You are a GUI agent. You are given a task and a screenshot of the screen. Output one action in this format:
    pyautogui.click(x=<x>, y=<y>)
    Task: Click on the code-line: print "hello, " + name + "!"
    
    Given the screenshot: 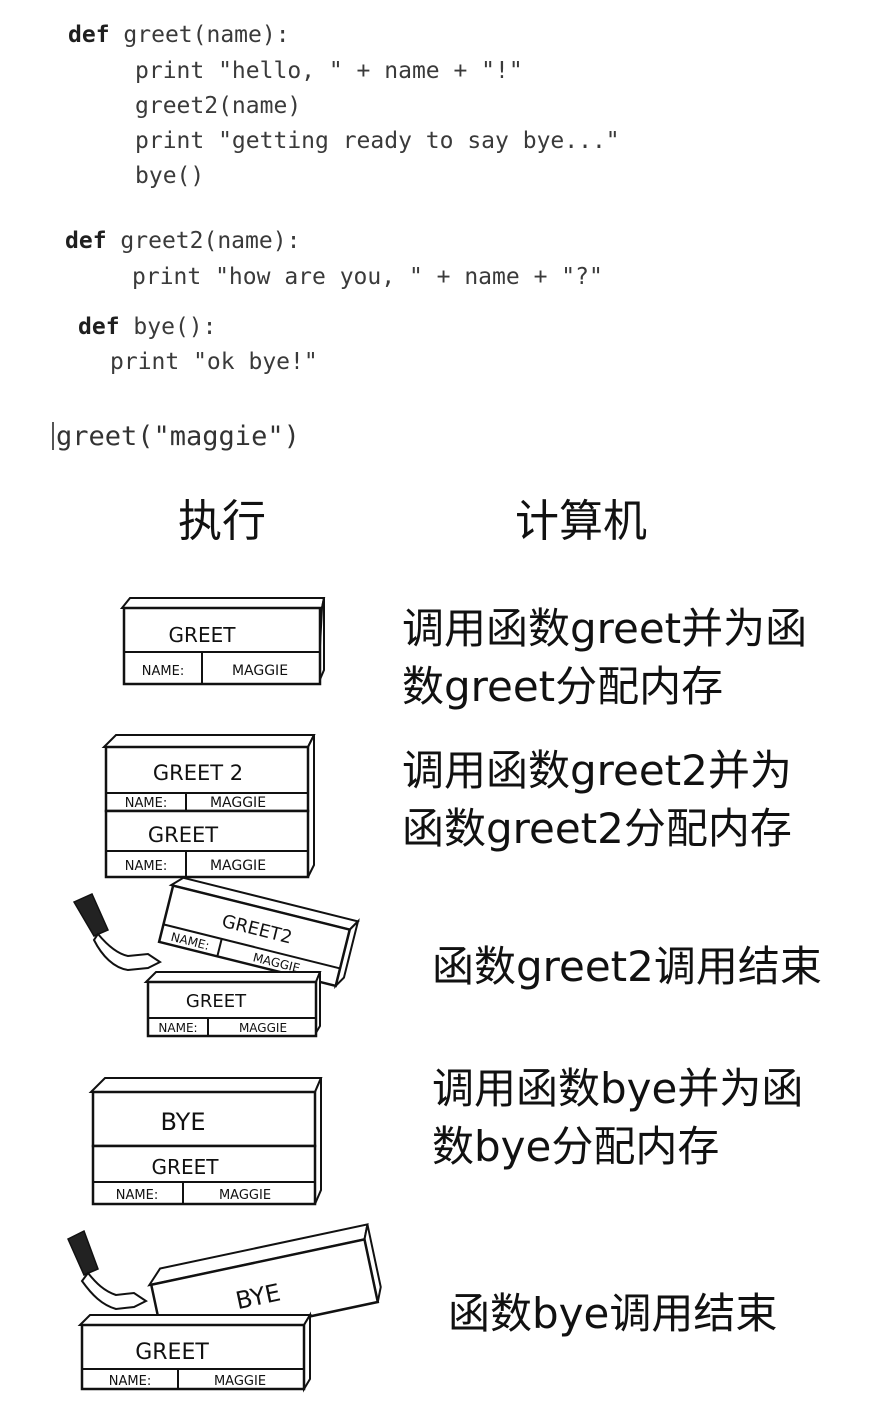 What is the action you would take?
    pyautogui.click(x=329, y=71)
    